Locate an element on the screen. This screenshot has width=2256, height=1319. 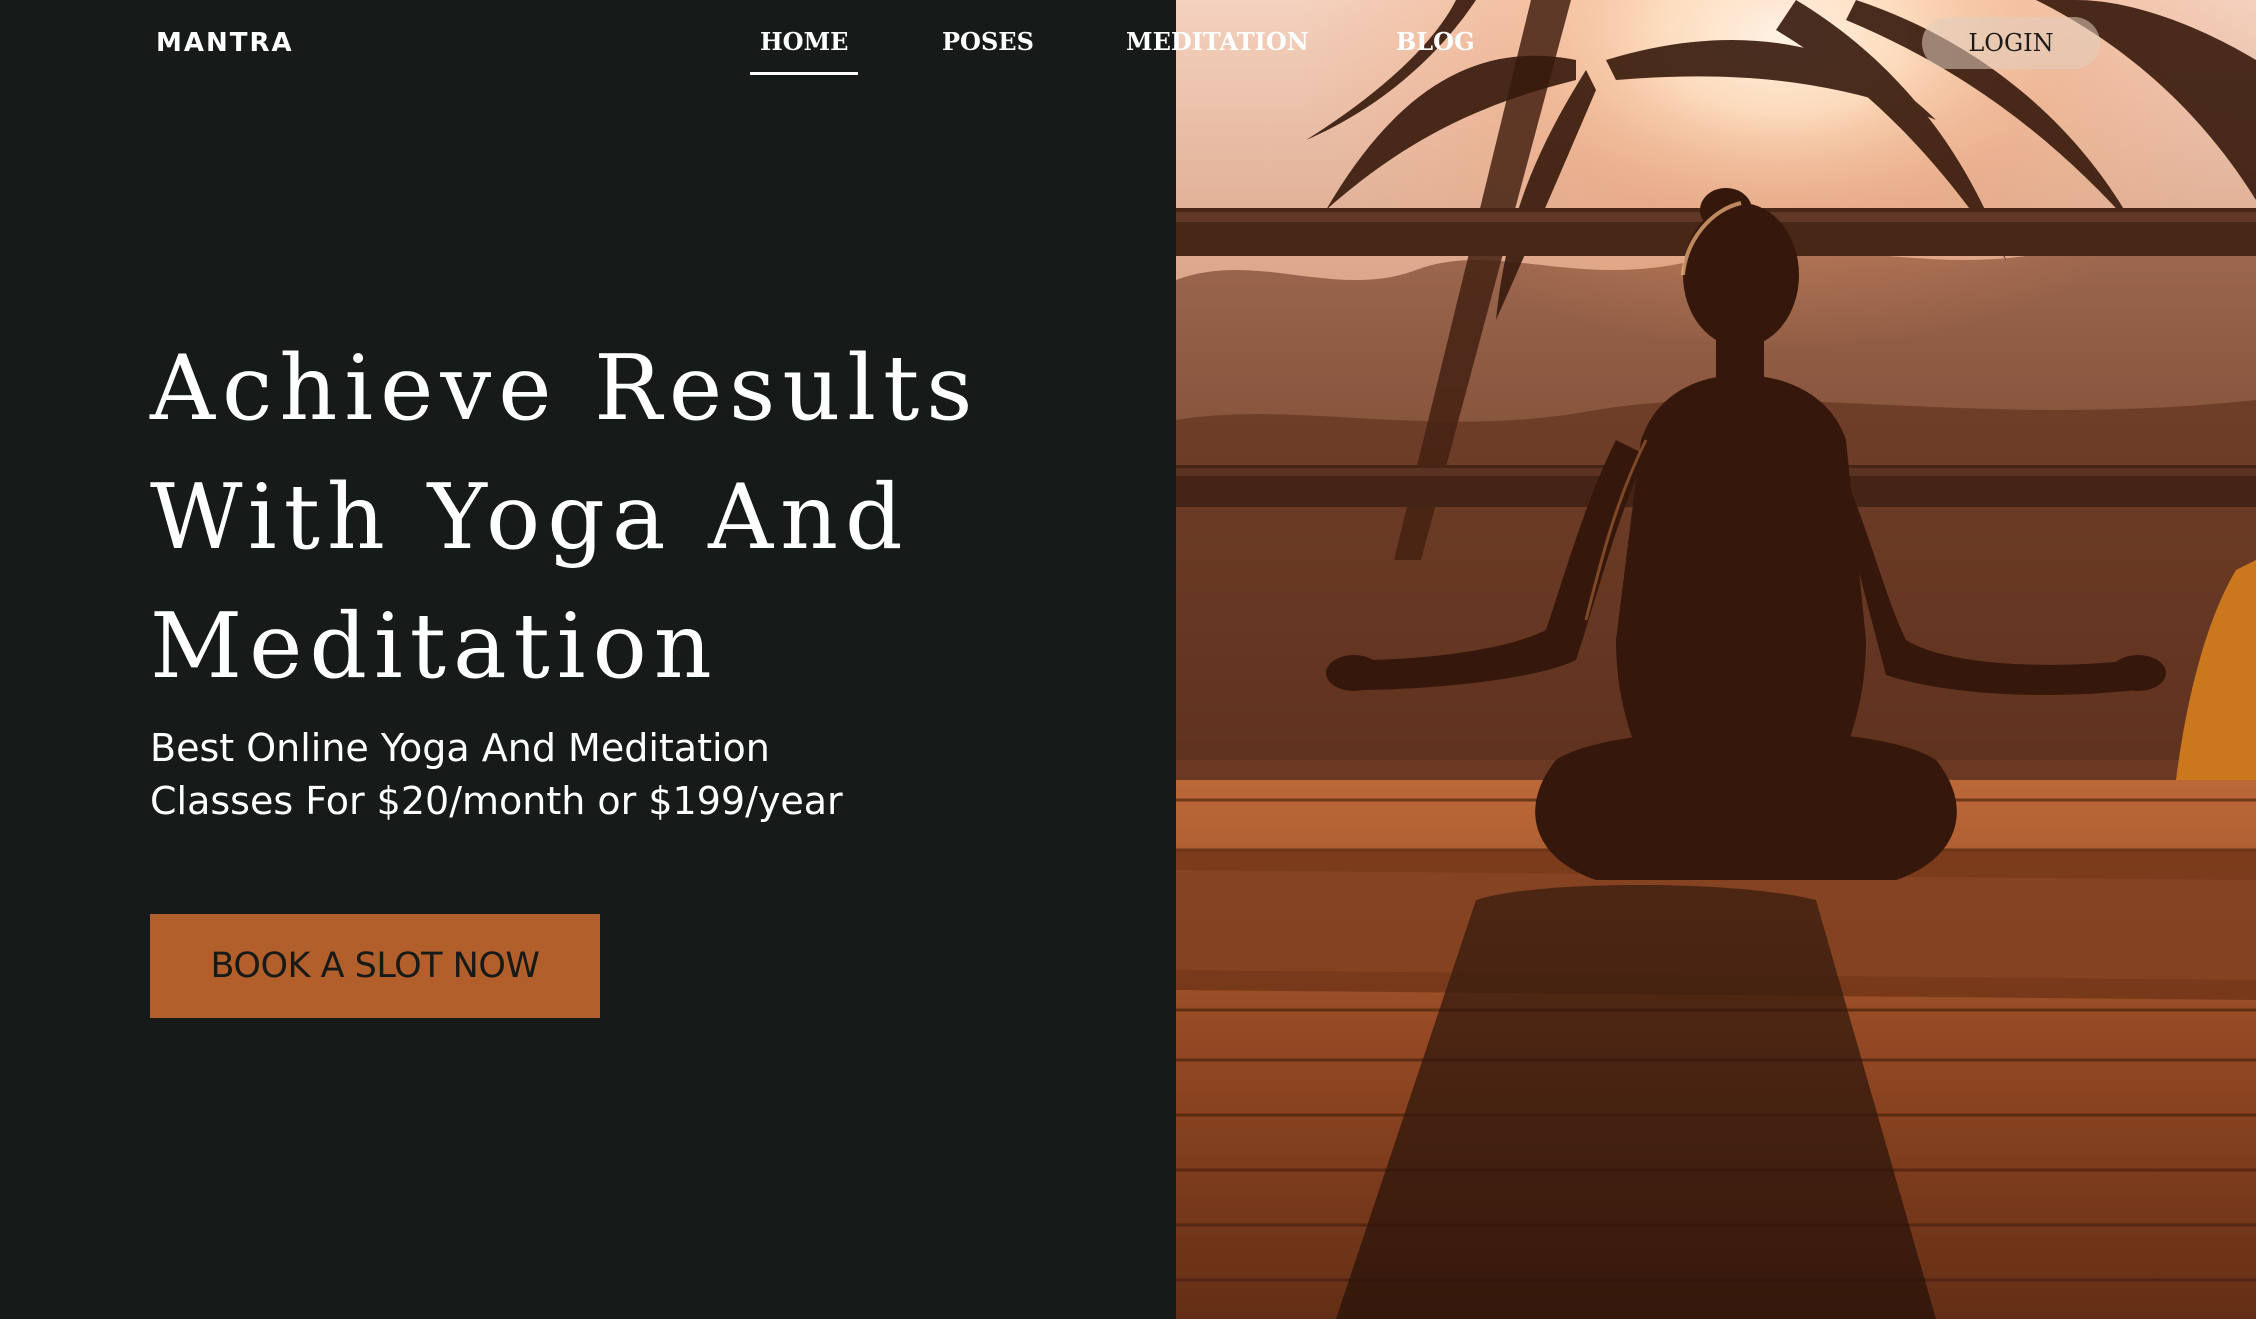
nav-item-blog: BLOG is located at coordinates (1435, 42).